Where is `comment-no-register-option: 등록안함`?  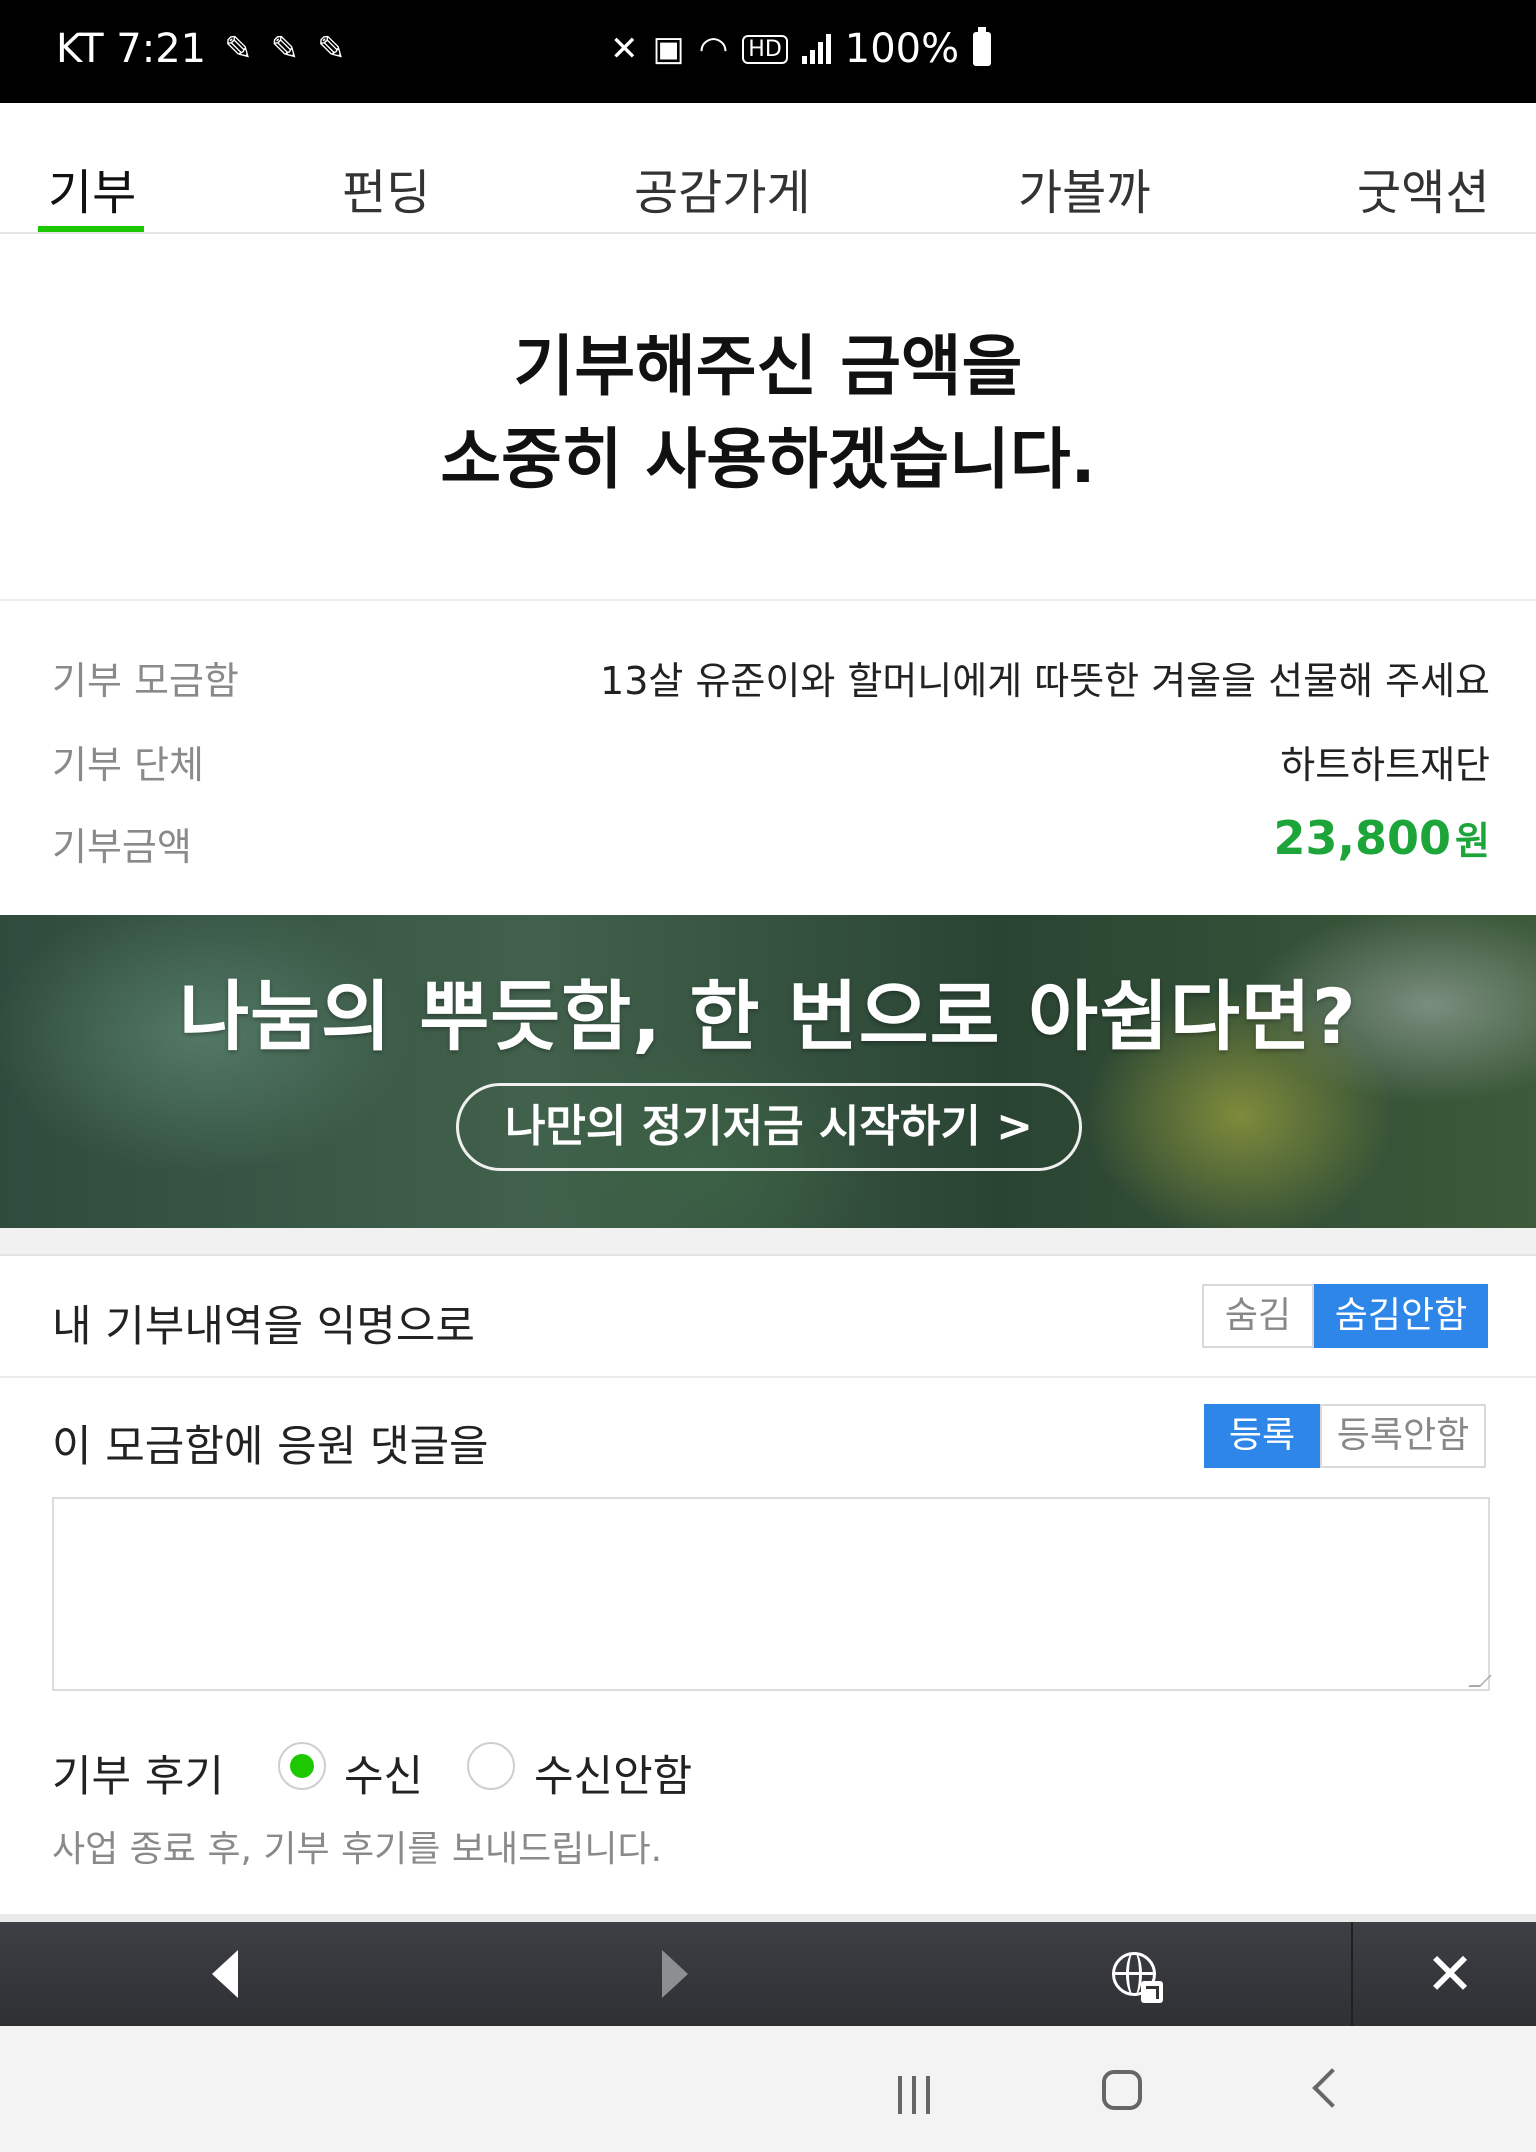
comment-no-register-option: 등록안함 is located at coordinates (1403, 1436).